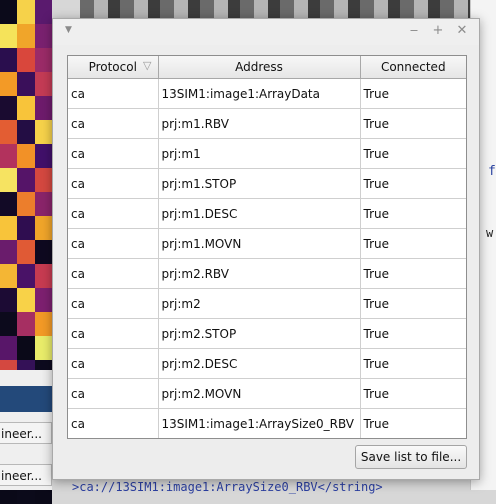  Describe the element at coordinates (438, 31) in the screenshot. I see `maximize-icon: +` at that location.